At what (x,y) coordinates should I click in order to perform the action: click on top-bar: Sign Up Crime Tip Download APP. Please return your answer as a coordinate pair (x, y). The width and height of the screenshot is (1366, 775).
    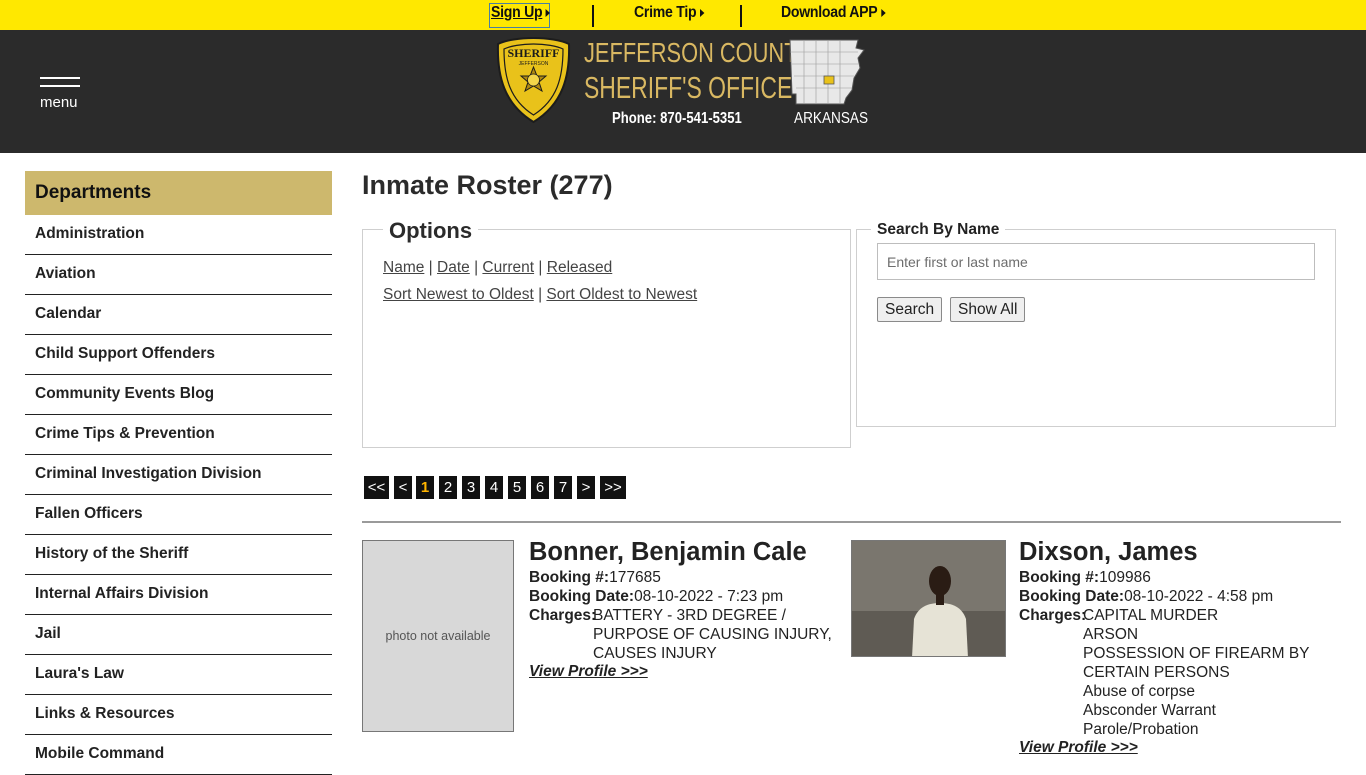
    Looking at the image, I should click on (683, 15).